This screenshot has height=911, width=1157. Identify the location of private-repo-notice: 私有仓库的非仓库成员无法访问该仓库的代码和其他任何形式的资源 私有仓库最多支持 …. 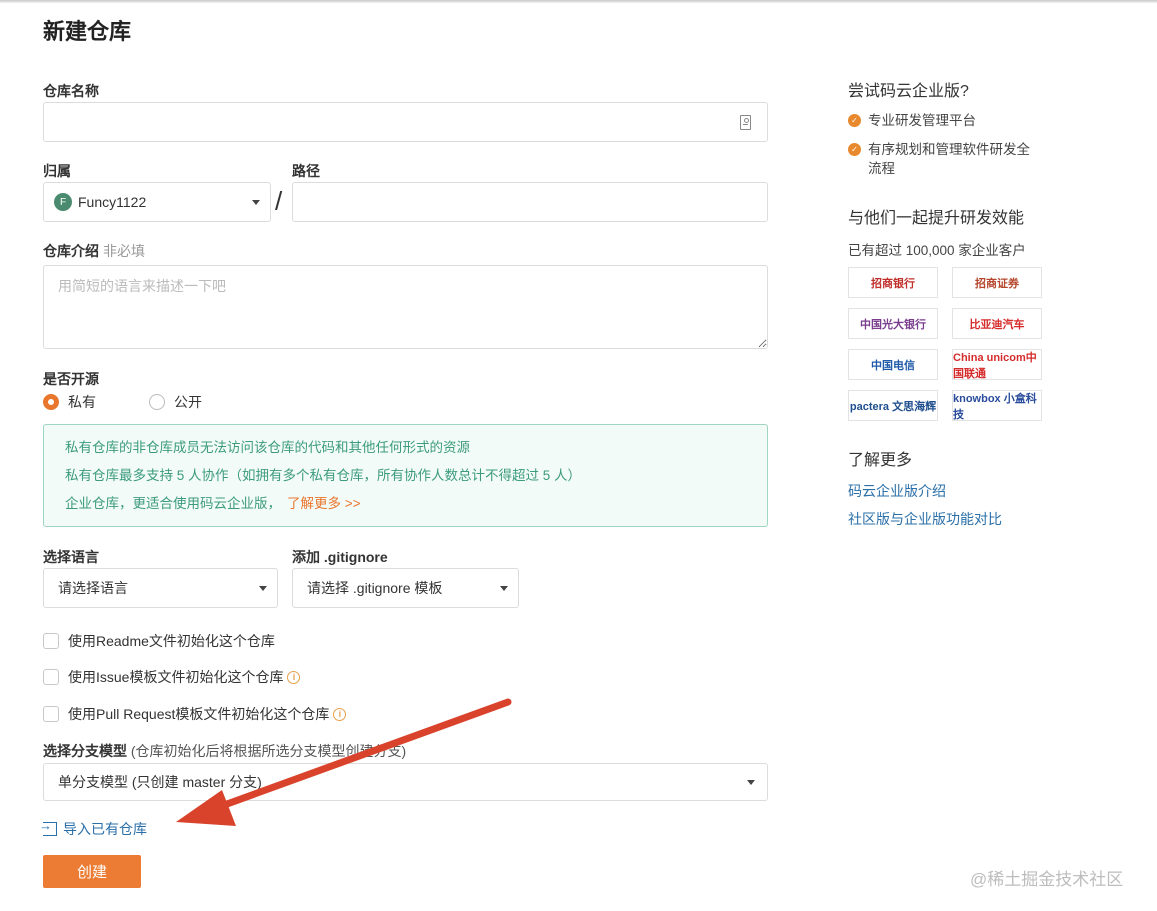
(405, 475).